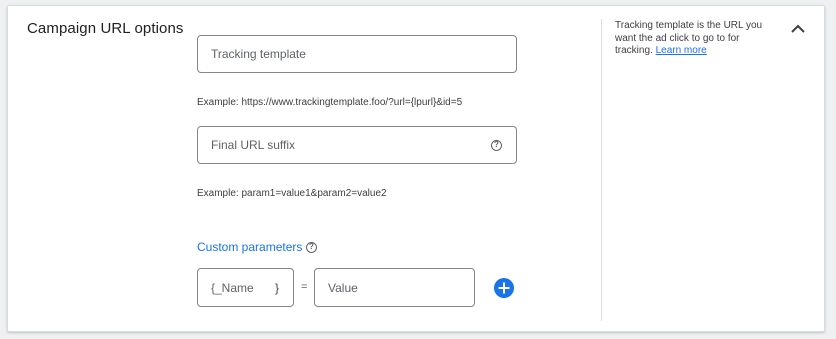 The height and width of the screenshot is (339, 836). What do you see at coordinates (798, 29) in the screenshot?
I see `chevron-up-icon` at bounding box center [798, 29].